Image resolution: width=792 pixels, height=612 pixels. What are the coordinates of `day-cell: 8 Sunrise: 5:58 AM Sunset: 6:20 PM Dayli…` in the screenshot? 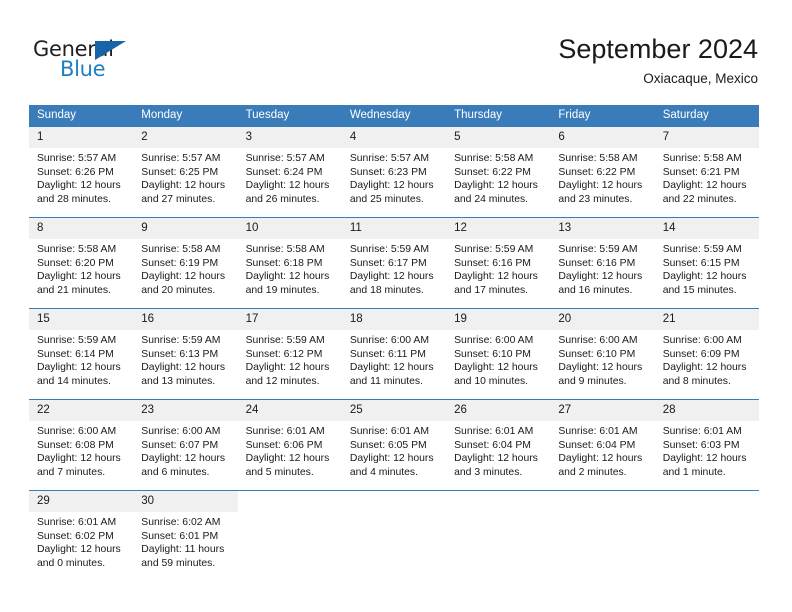 It's located at (81, 263).